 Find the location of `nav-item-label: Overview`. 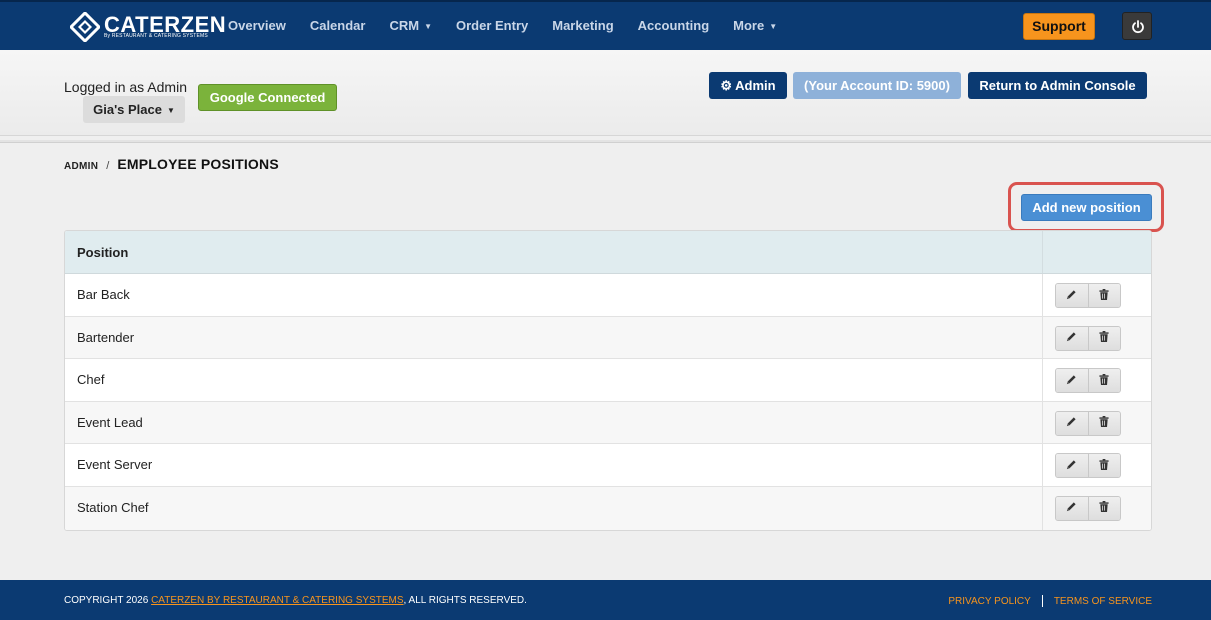

nav-item-label: Overview is located at coordinates (257, 25).